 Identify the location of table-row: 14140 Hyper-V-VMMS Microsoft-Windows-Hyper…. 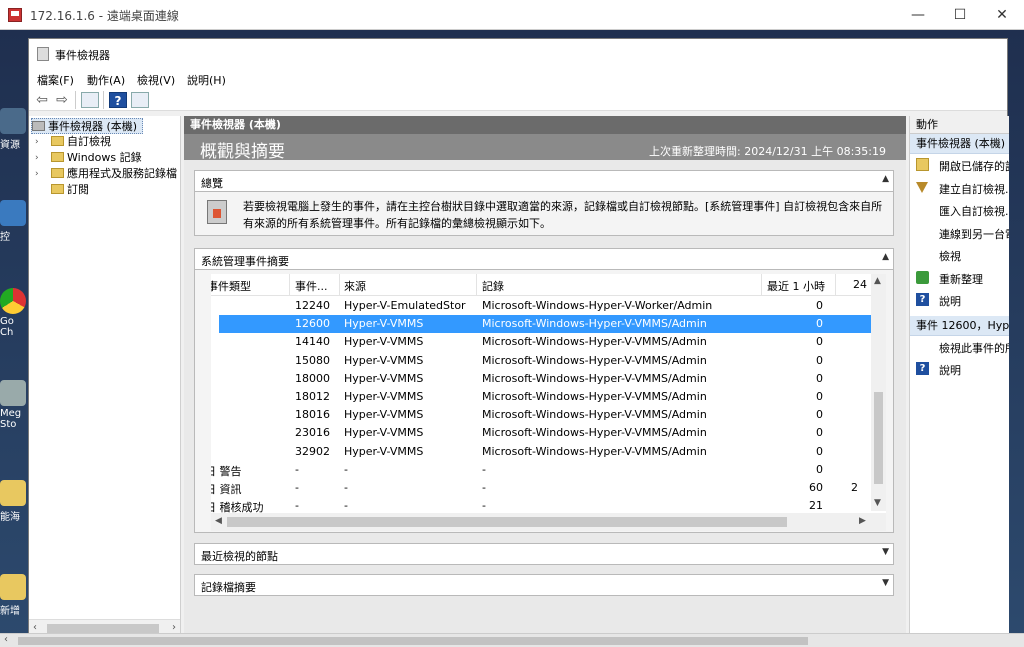
(541, 342).